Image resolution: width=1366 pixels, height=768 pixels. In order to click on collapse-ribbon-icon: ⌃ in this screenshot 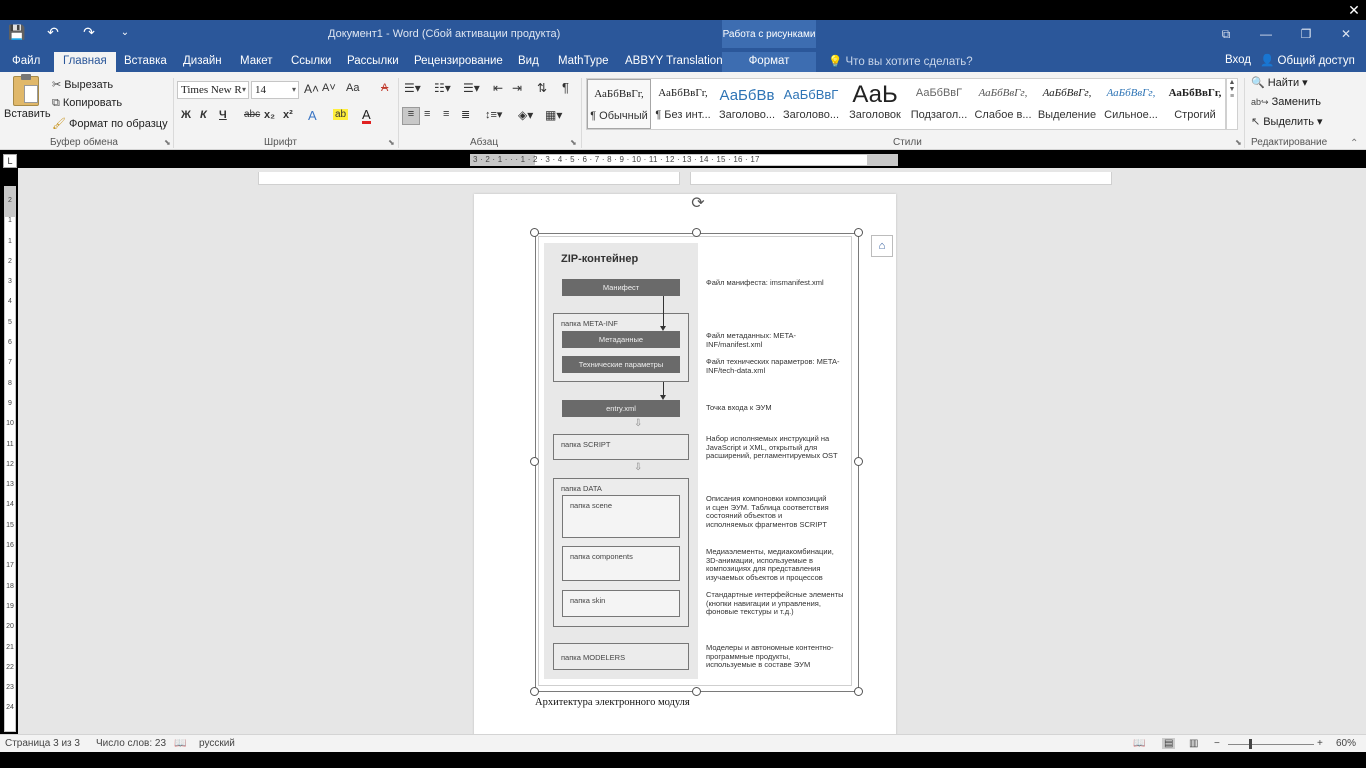, I will do `click(1354, 143)`.